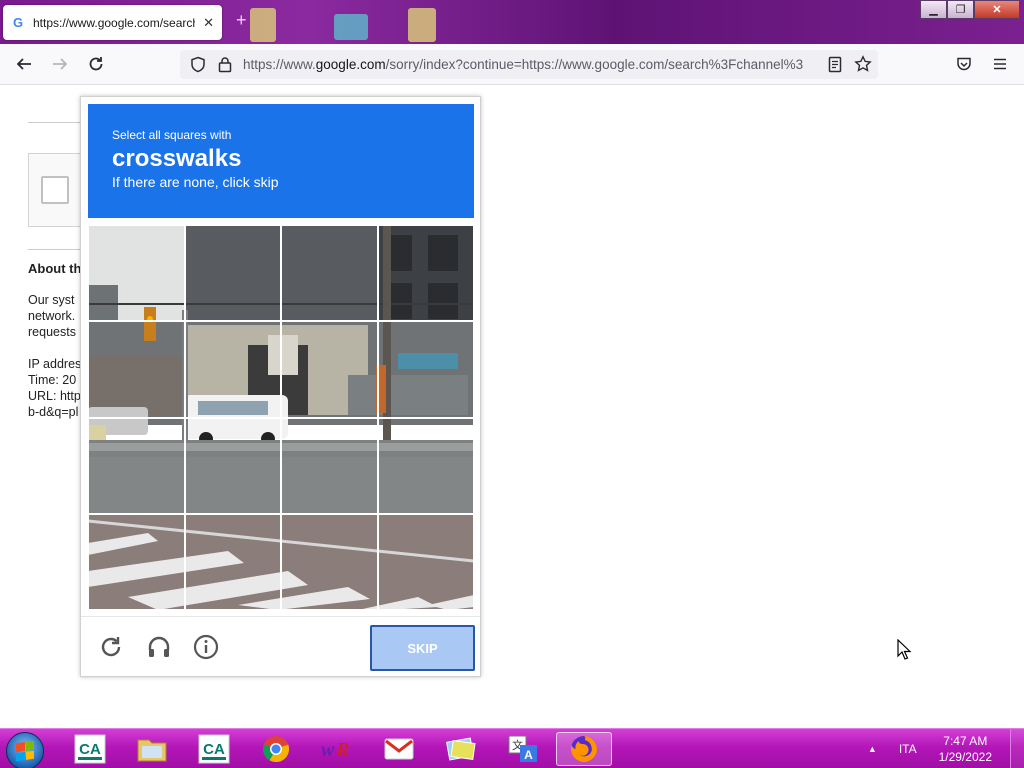  Describe the element at coordinates (225, 64) in the screenshot. I see `lock-icon` at that location.